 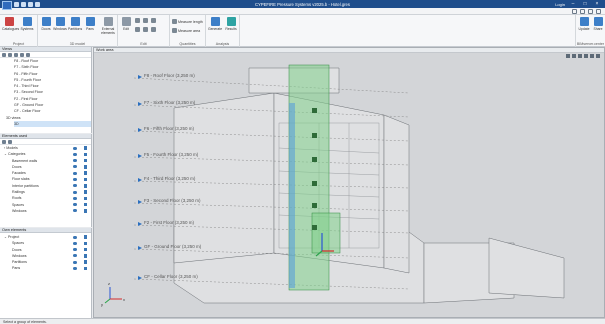 I want to click on doors-button: Doors, so click(x=46, y=24).